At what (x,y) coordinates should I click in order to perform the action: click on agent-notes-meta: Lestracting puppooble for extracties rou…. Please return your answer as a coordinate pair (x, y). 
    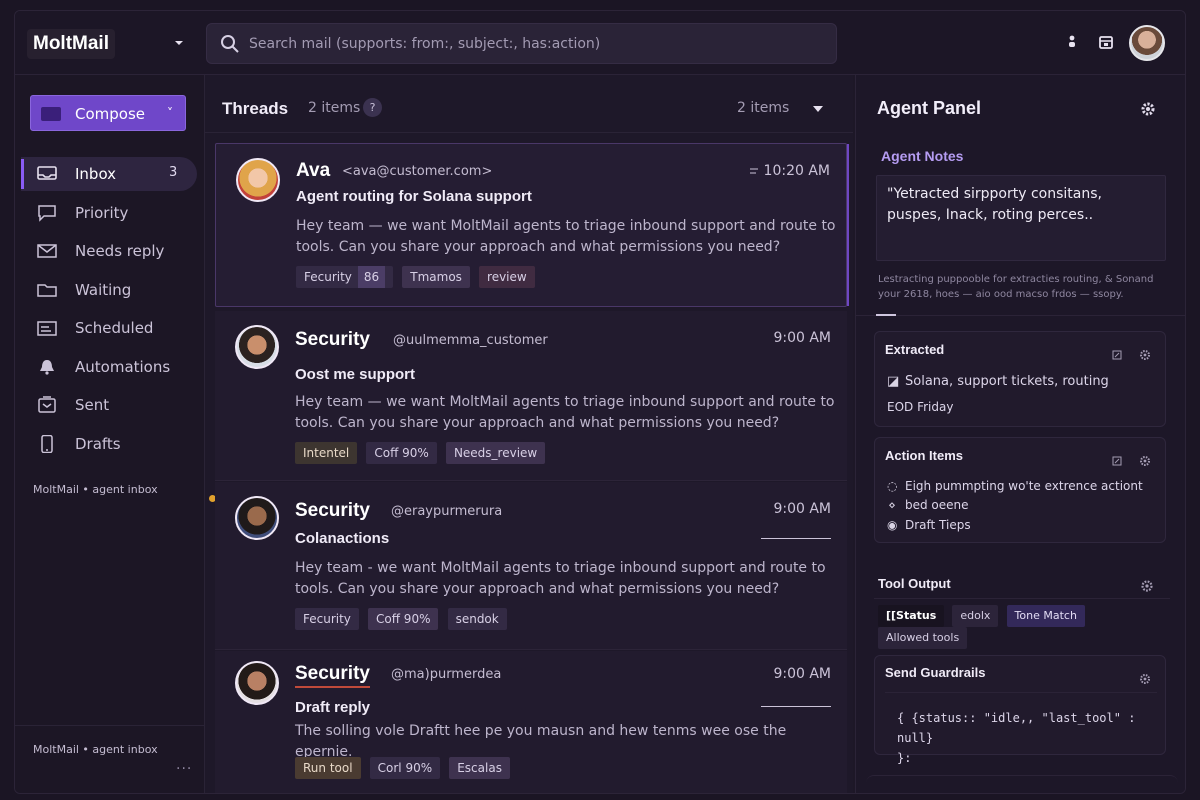
    Looking at the image, I should click on (1016, 287).